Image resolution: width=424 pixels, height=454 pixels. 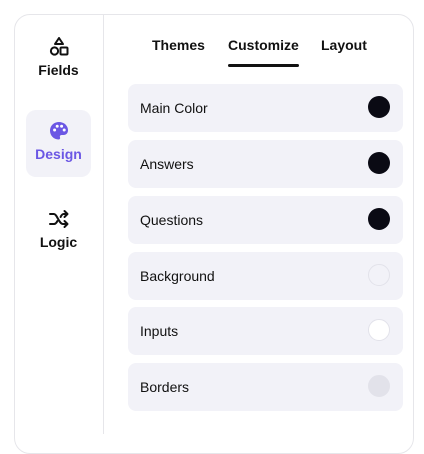 I want to click on shuffle-icon, so click(x=58, y=219).